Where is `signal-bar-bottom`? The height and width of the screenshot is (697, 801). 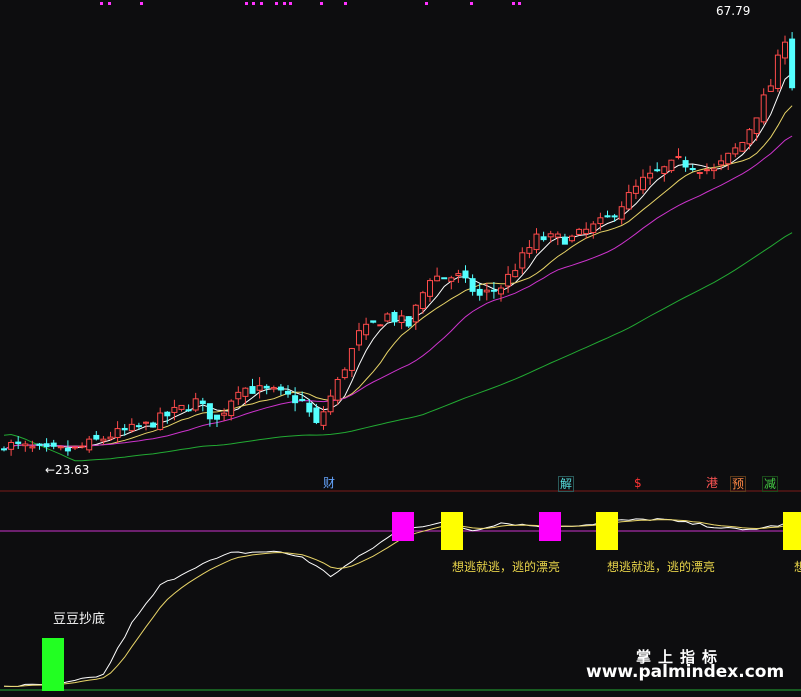
signal-bar-bottom is located at coordinates (53, 664).